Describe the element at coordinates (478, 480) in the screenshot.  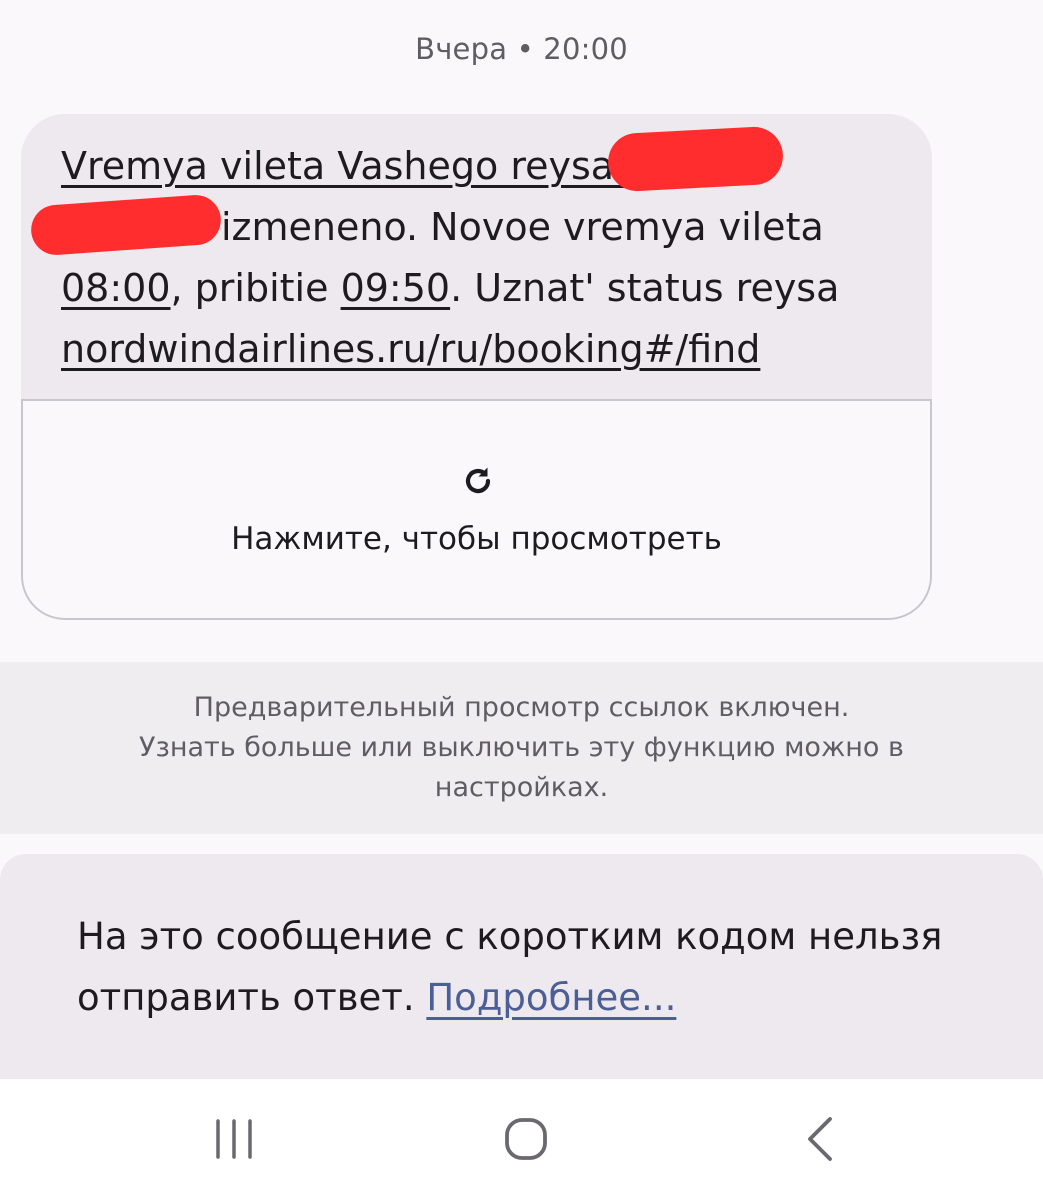
I see `refresh-icon` at that location.